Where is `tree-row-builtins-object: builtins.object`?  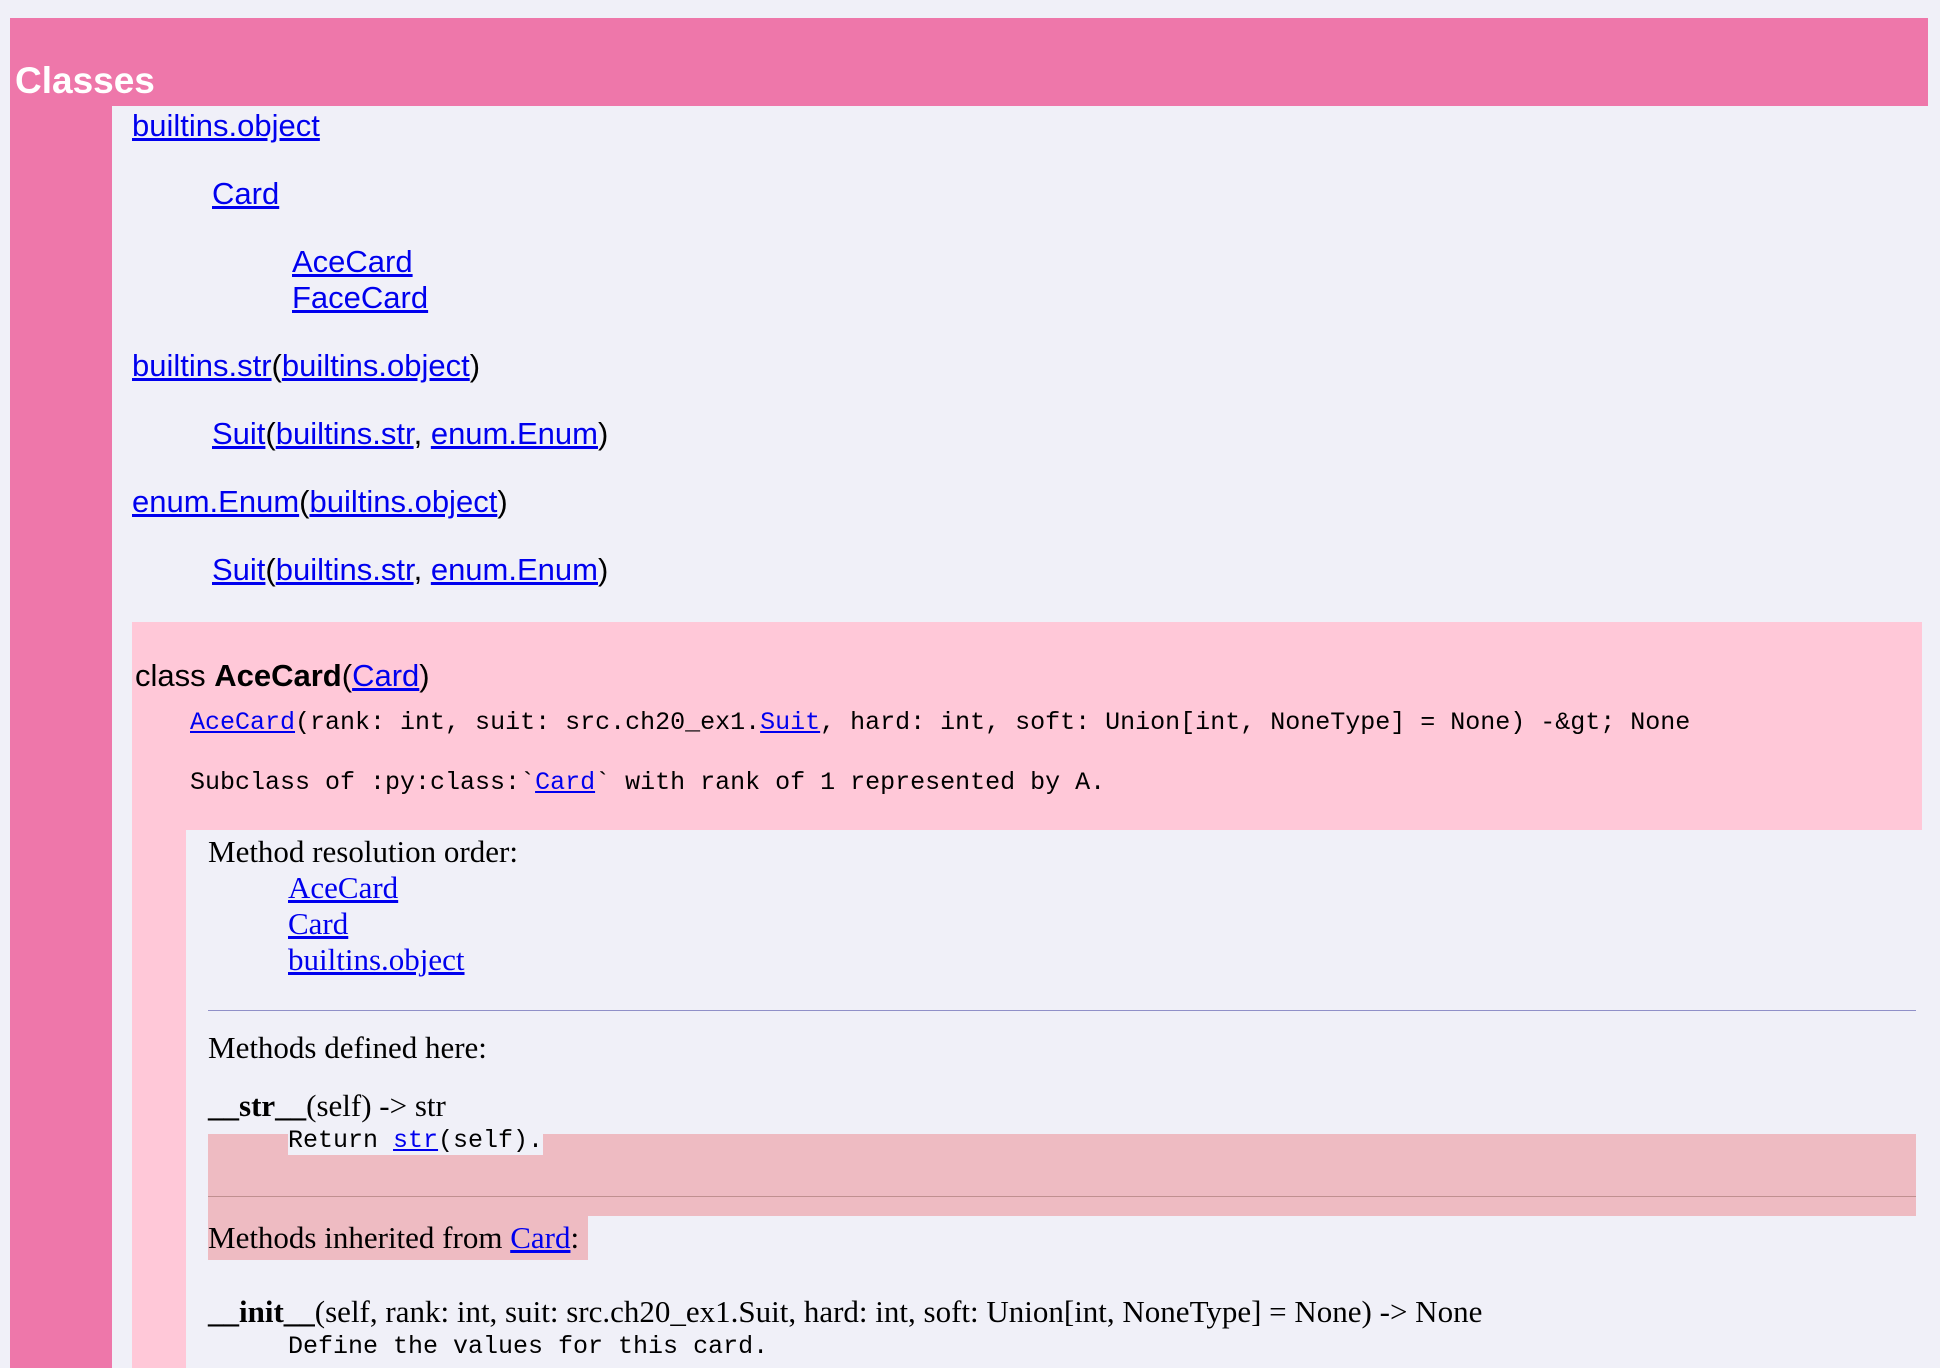 tree-row-builtins-object: builtins.object is located at coordinates (226, 126).